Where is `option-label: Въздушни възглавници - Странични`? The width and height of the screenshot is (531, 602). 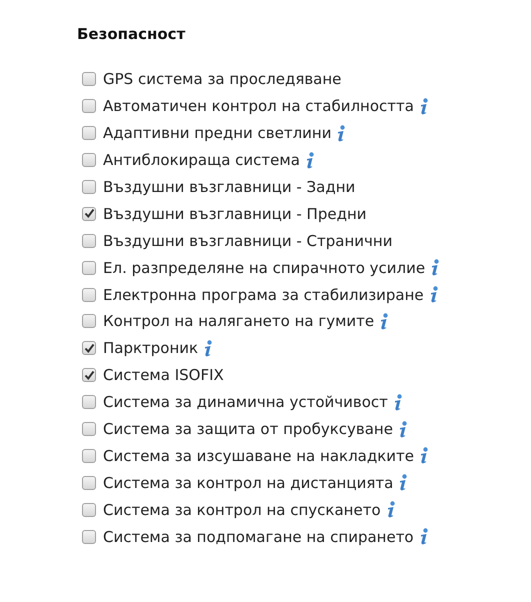 option-label: Въздушни възглавници - Странични is located at coordinates (247, 241).